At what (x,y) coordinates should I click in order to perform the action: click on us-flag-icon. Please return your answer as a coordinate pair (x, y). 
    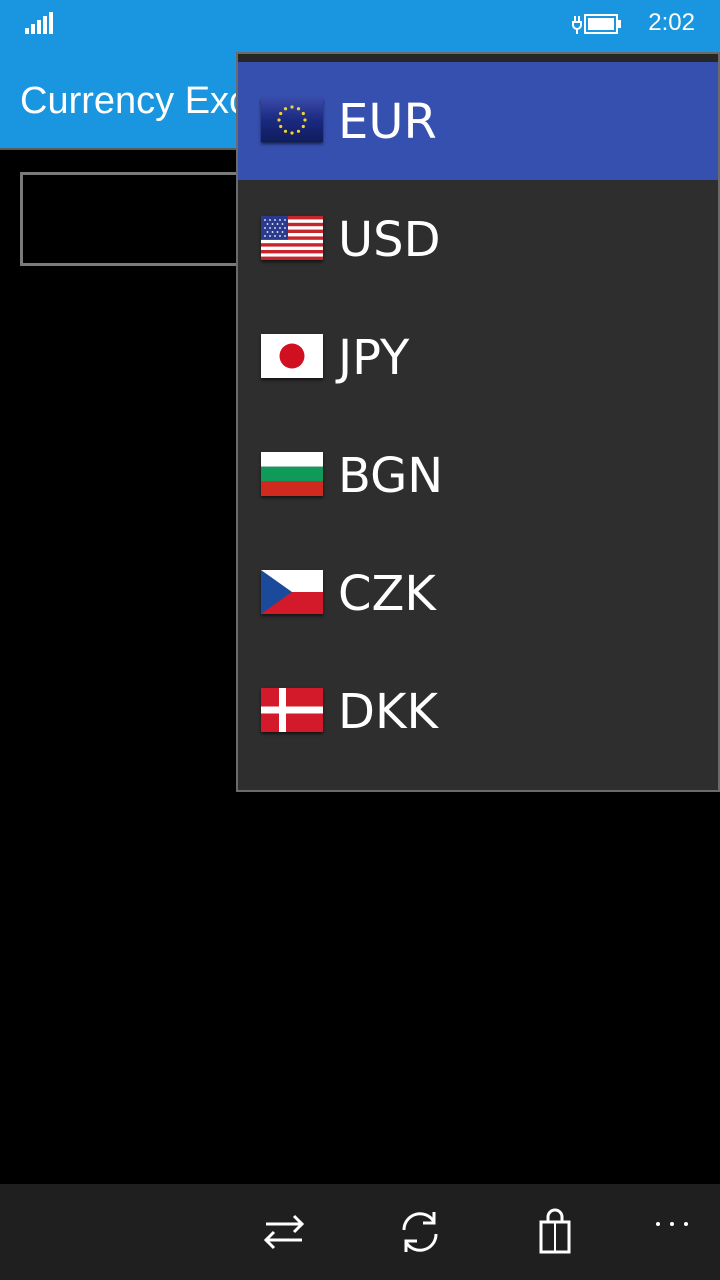
    Looking at the image, I should click on (292, 238).